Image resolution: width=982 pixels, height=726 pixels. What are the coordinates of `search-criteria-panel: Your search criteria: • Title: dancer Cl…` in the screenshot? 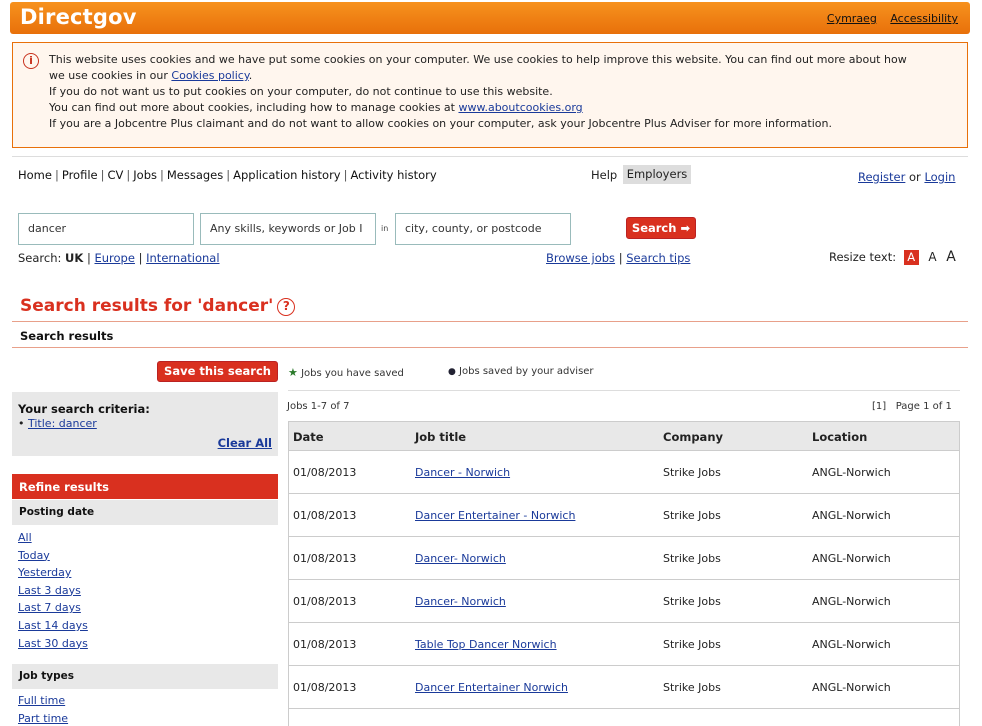 It's located at (145, 424).